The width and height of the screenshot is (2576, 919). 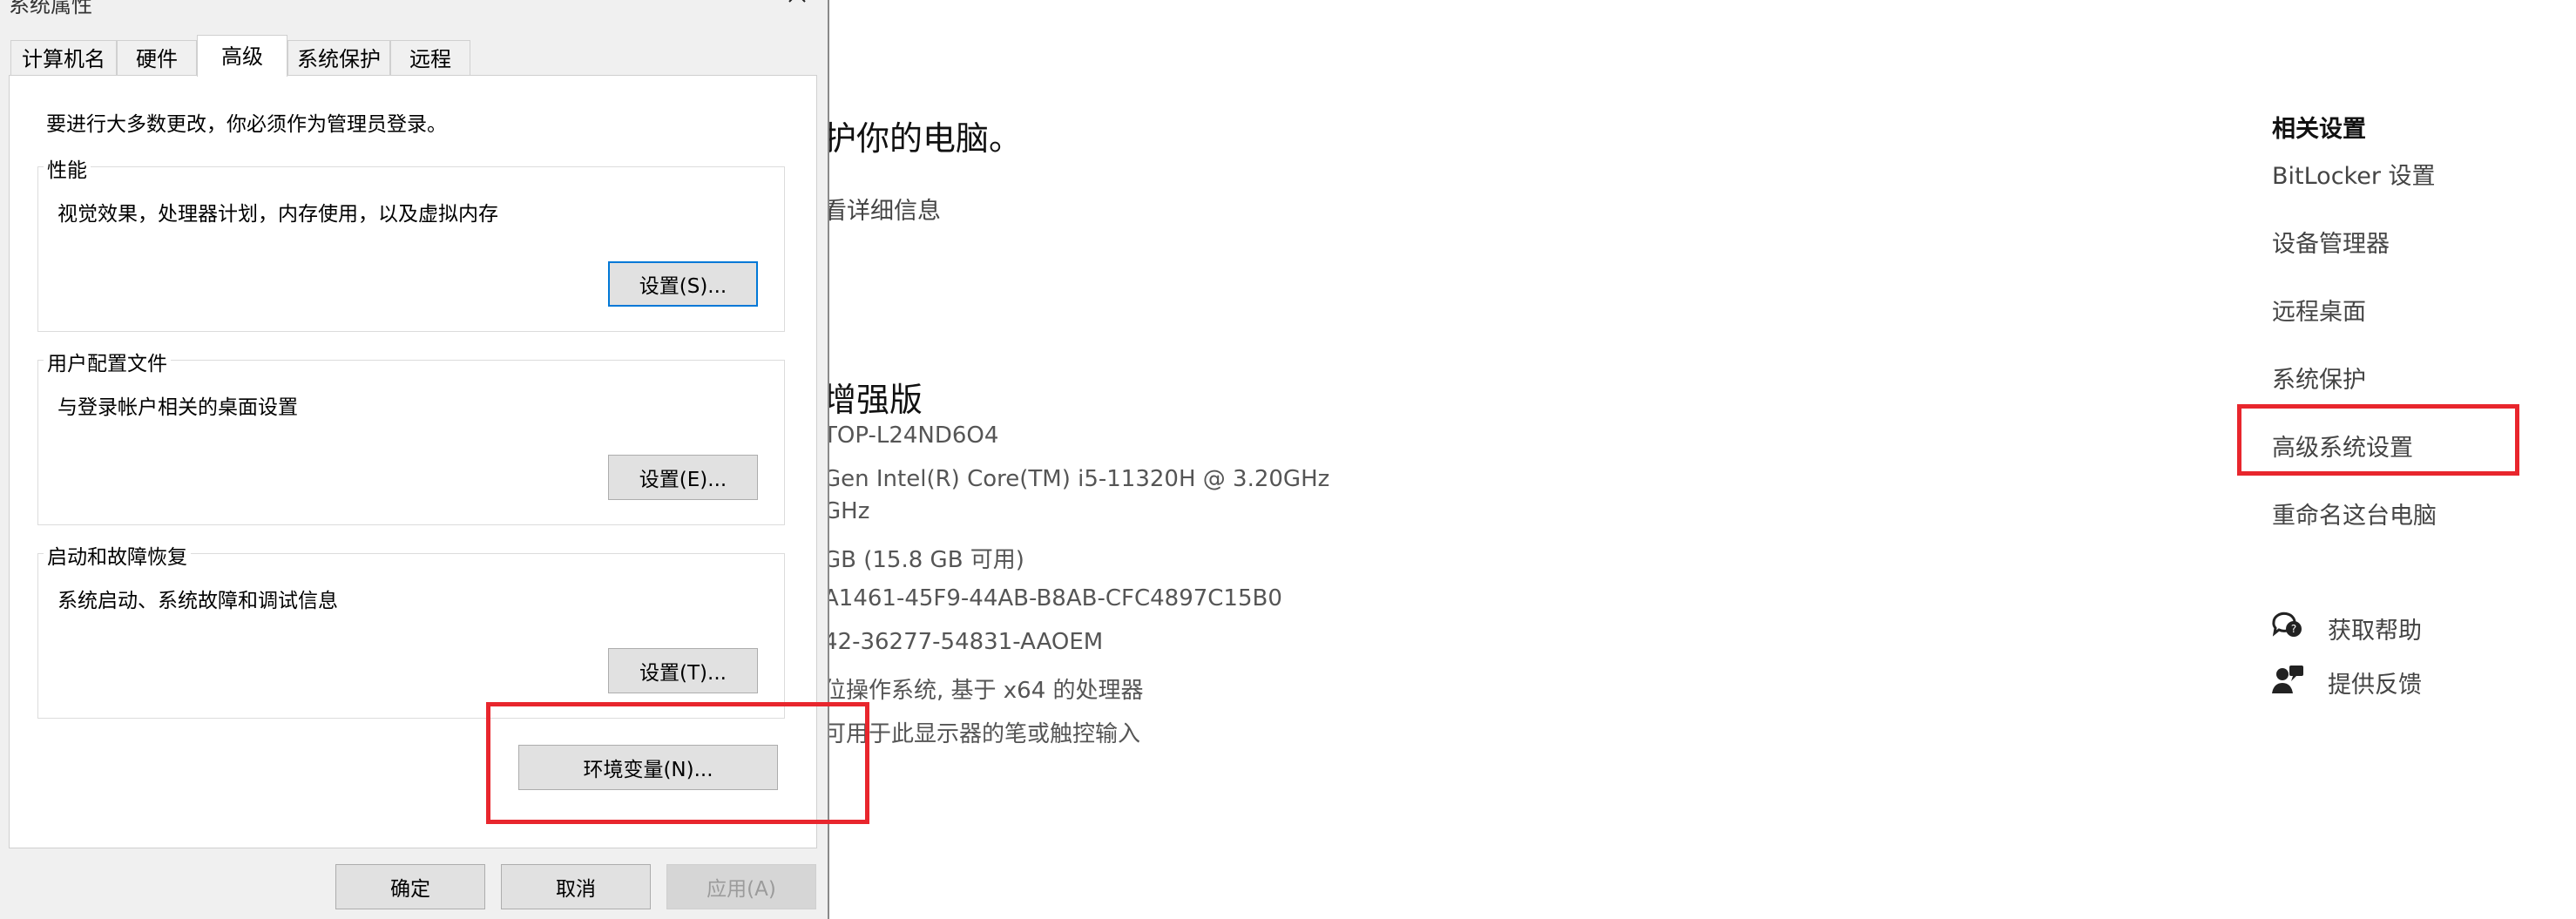 I want to click on tab-remote: 远程, so click(x=430, y=58).